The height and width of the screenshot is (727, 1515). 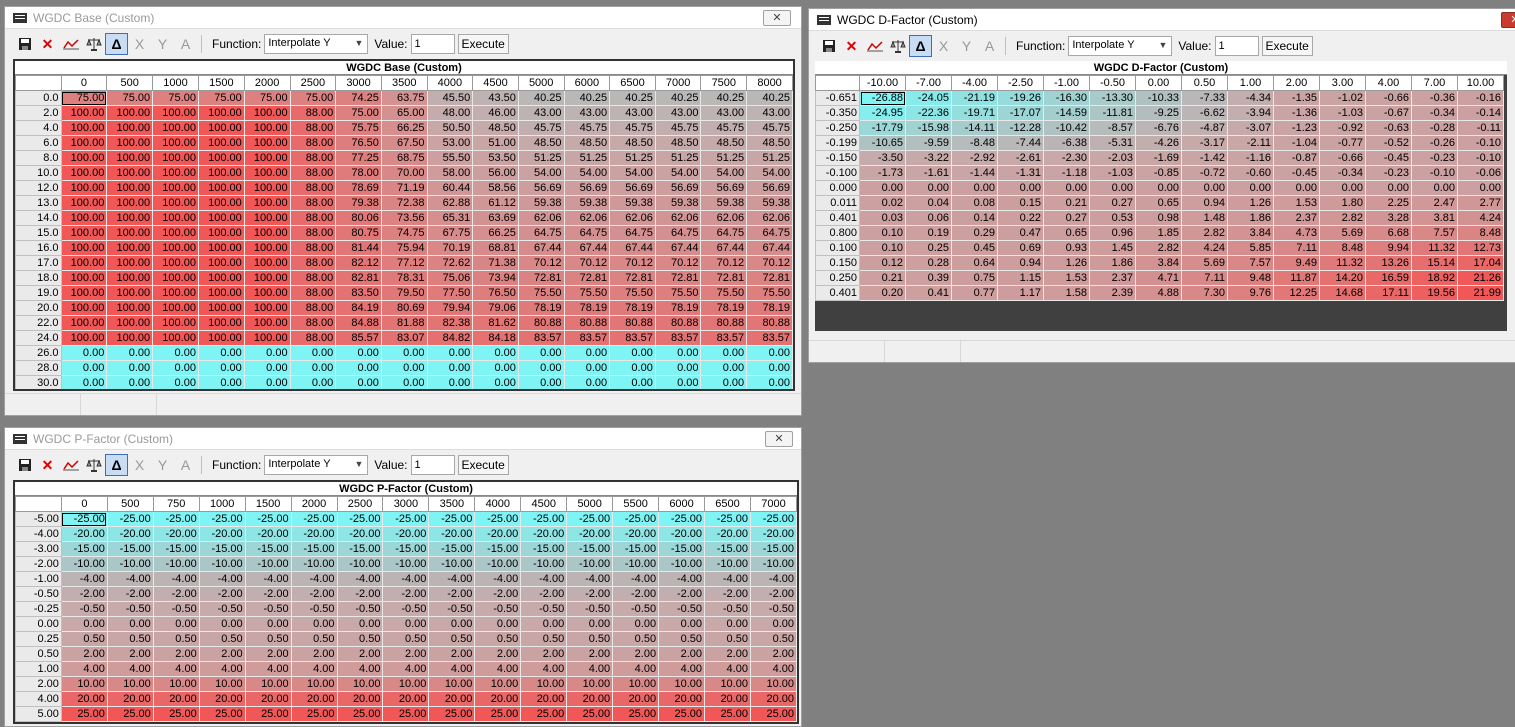 What do you see at coordinates (404, 338) in the screenshot?
I see `table-cell: 83.07` at bounding box center [404, 338].